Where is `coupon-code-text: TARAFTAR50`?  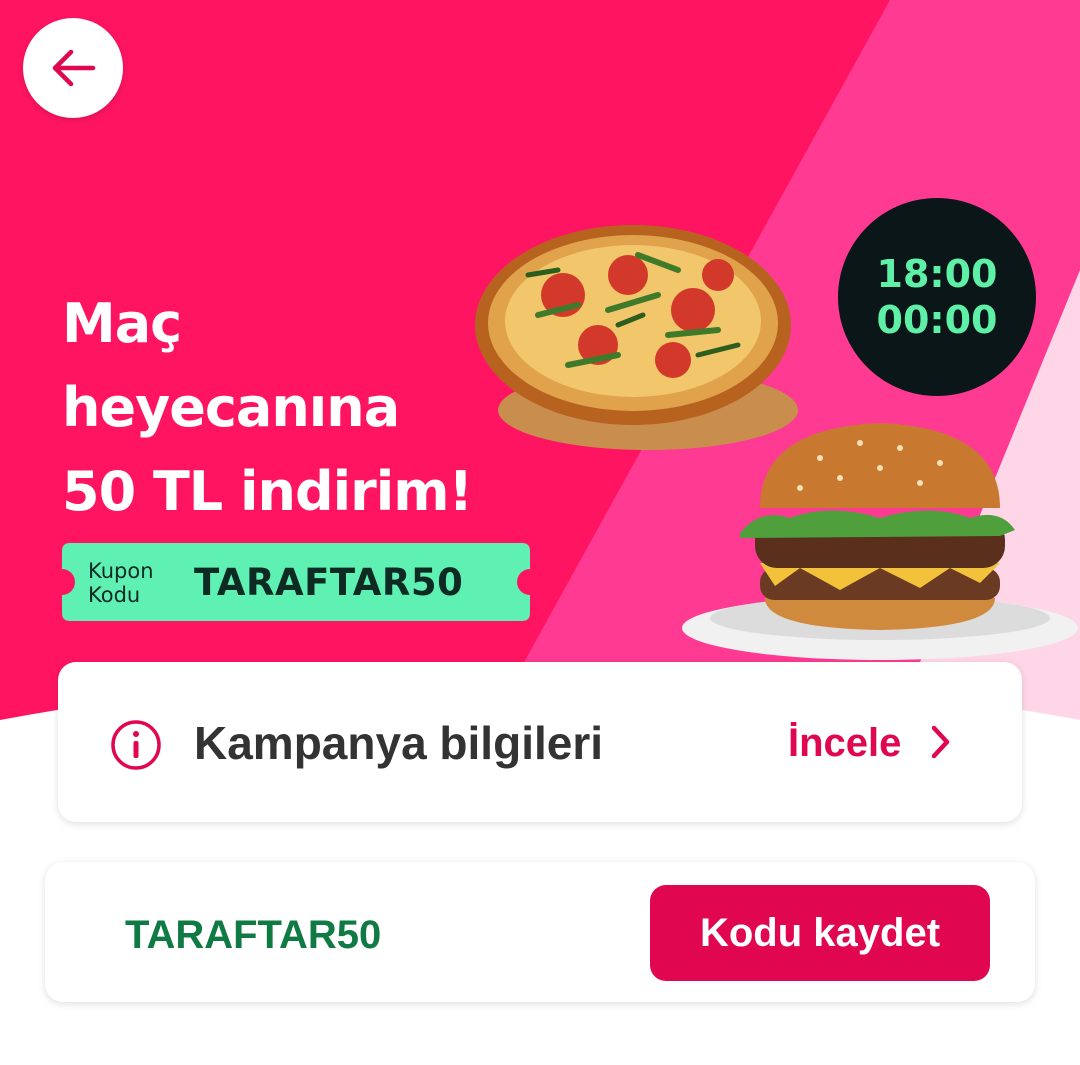 coupon-code-text: TARAFTAR50 is located at coordinates (253, 935).